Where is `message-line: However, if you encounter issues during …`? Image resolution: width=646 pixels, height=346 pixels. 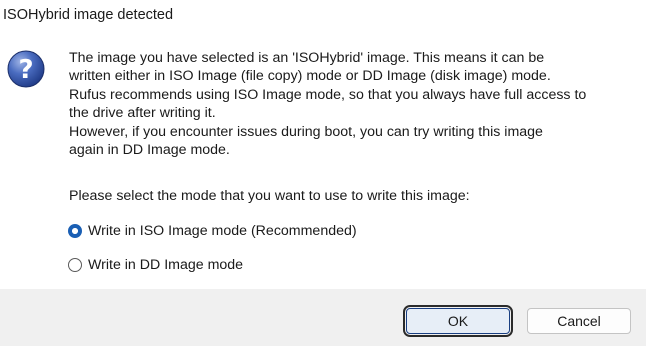
message-line: However, if you encounter issues during … is located at coordinates (306, 131).